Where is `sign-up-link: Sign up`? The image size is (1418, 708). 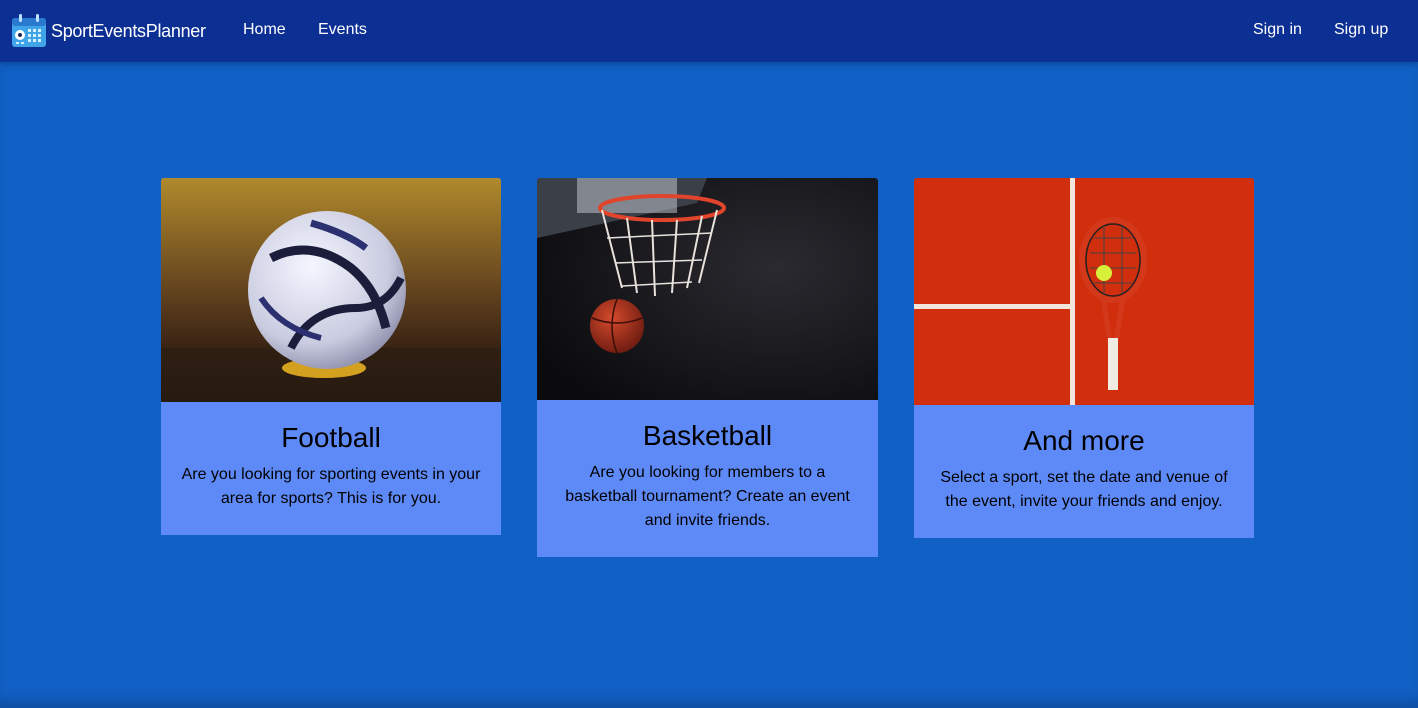
sign-up-link: Sign up is located at coordinates (1361, 30).